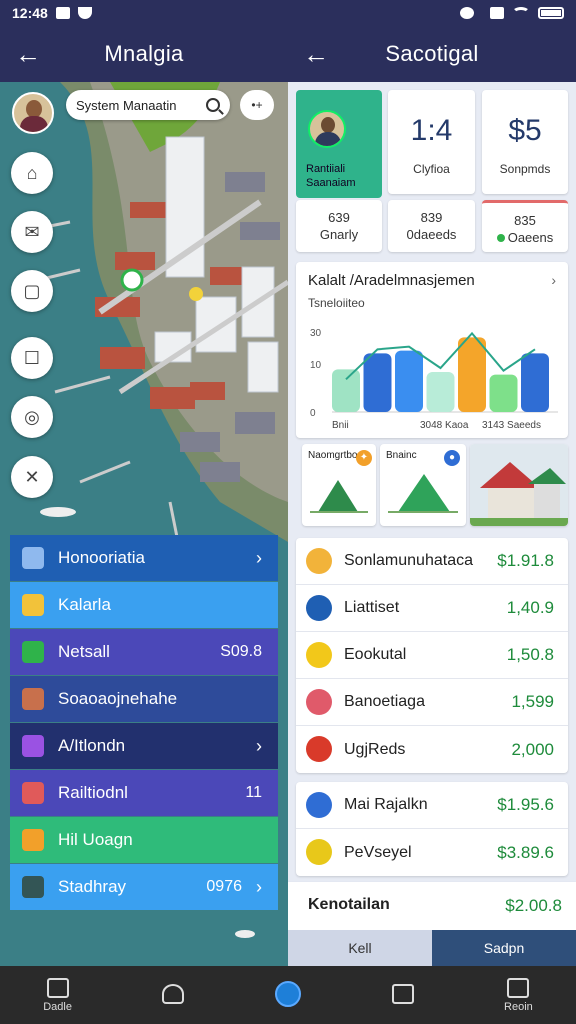 The width and height of the screenshot is (576, 1024). What do you see at coordinates (28, 54) in the screenshot?
I see `back-button-left: ←` at bounding box center [28, 54].